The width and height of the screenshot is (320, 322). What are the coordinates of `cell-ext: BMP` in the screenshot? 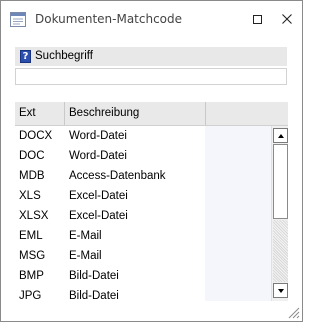 It's located at (40, 276).